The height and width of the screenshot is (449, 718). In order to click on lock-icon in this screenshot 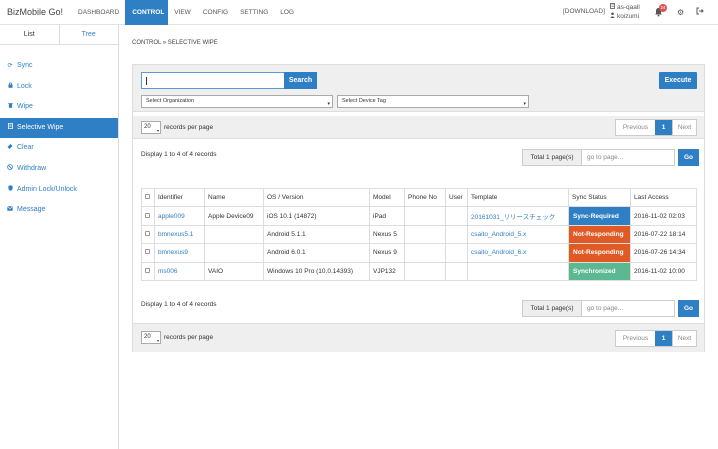, I will do `click(10, 87)`.